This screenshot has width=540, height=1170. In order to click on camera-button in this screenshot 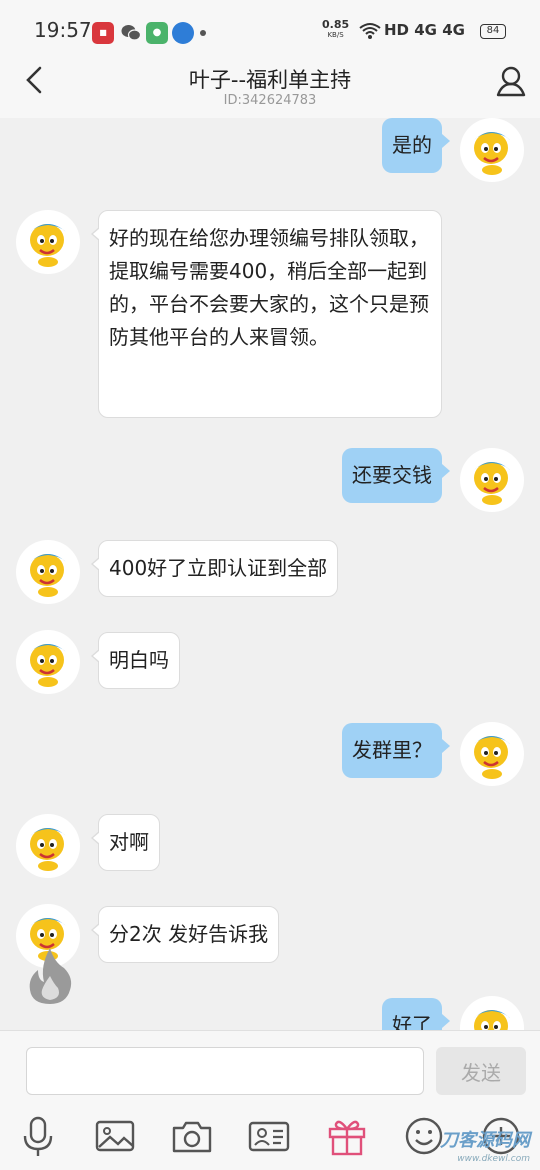, I will do `click(192, 1136)`.